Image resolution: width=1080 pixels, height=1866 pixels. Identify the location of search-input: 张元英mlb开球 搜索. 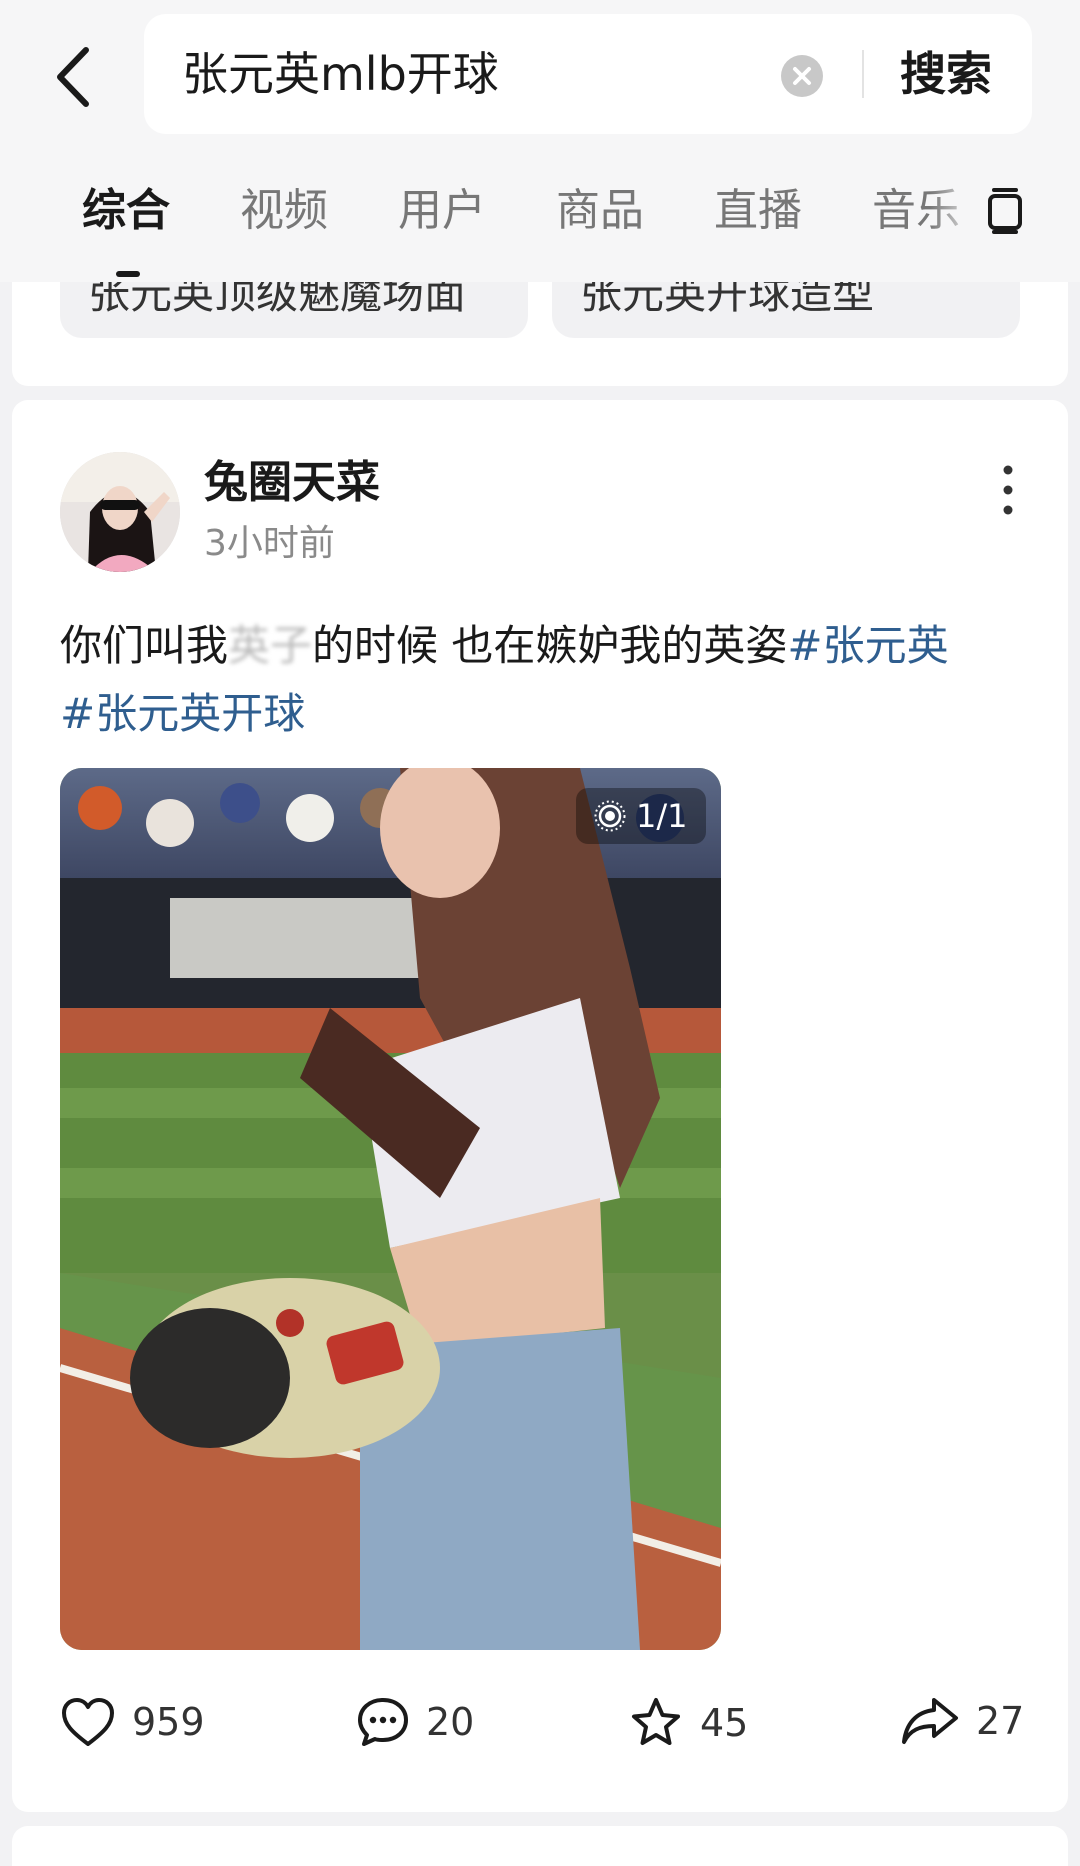
(588, 74).